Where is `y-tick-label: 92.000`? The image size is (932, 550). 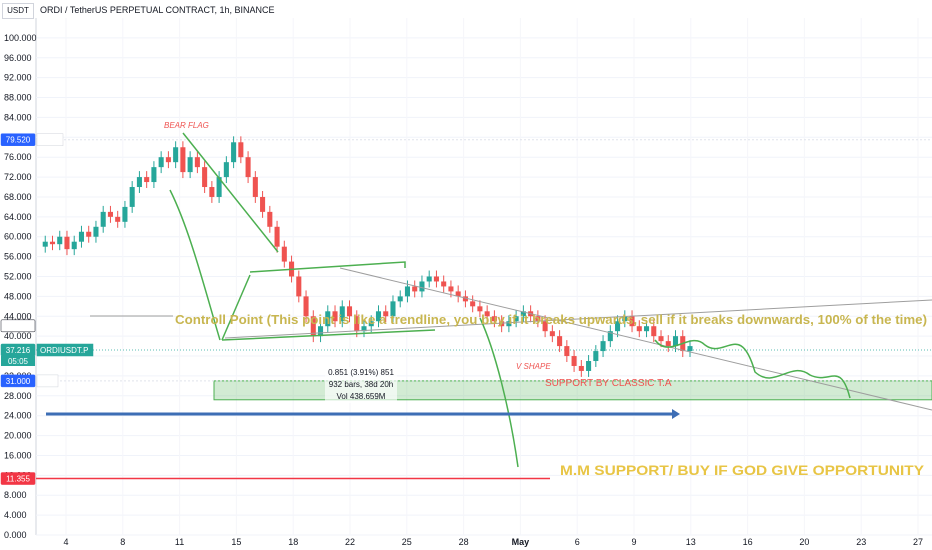 y-tick-label: 92.000 is located at coordinates (18, 78).